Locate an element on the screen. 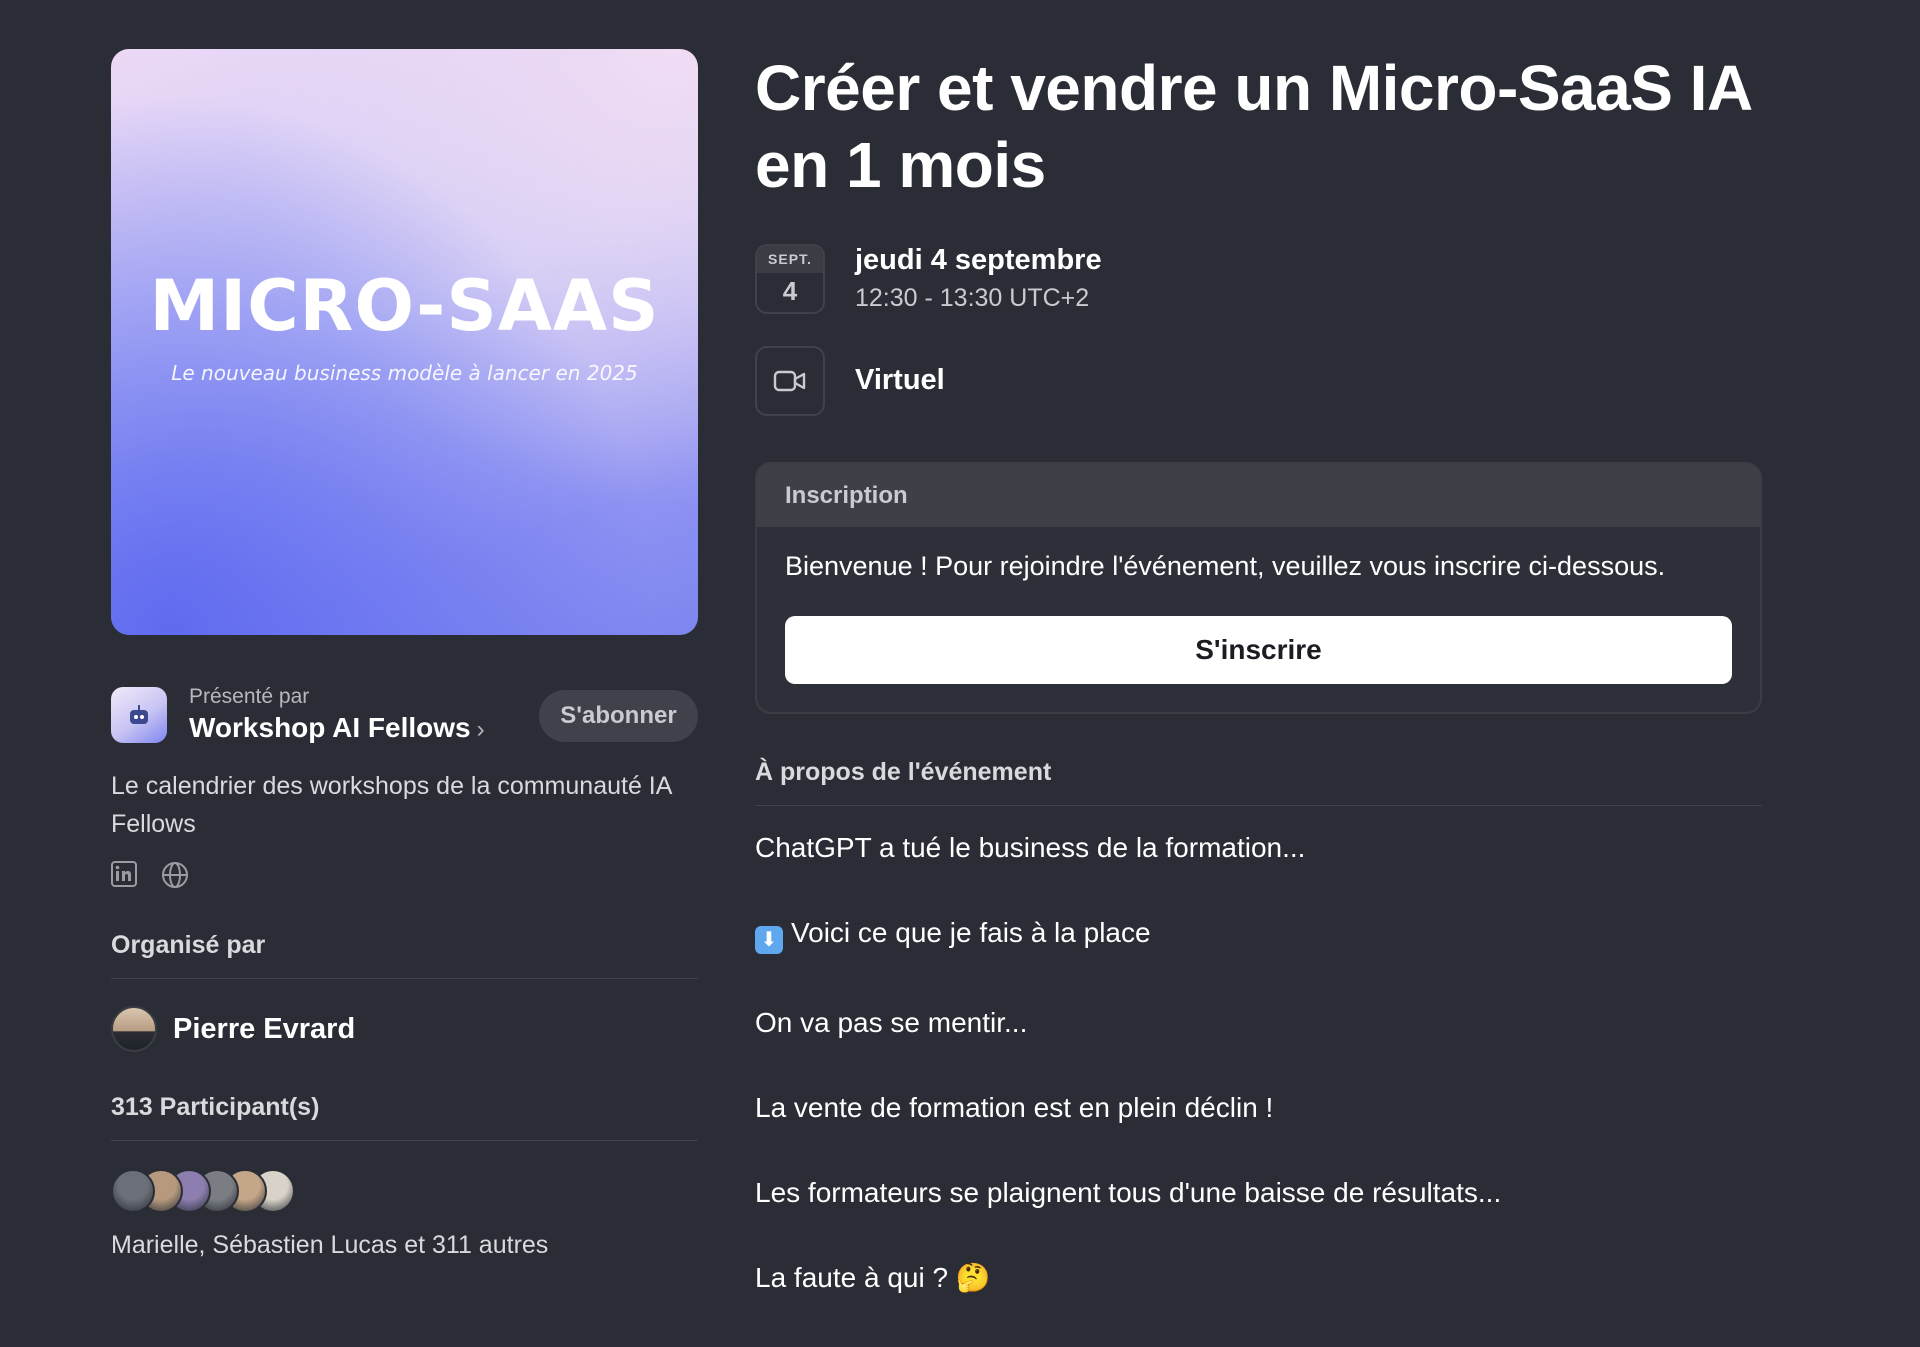 The image size is (1920, 1347). event-time: 12:30 - 13:30 UTC+2 is located at coordinates (972, 298).